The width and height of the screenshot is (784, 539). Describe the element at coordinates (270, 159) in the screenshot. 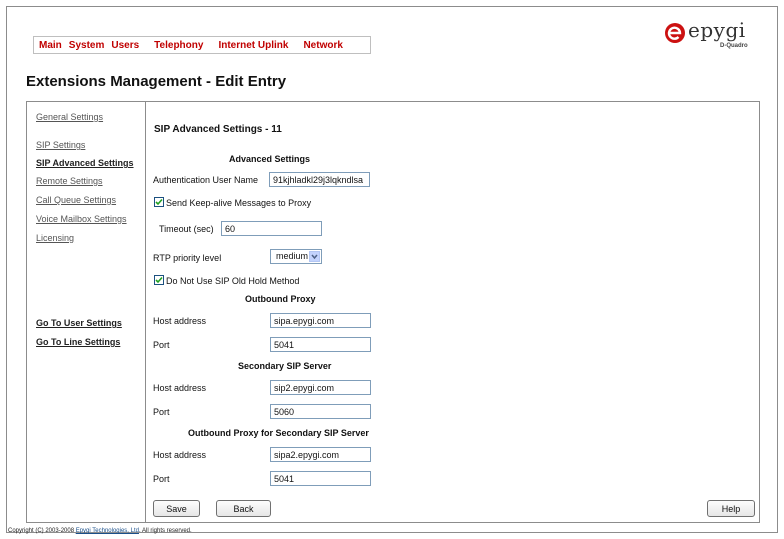

I see `advanced-settings-header: Advanced Settings` at that location.